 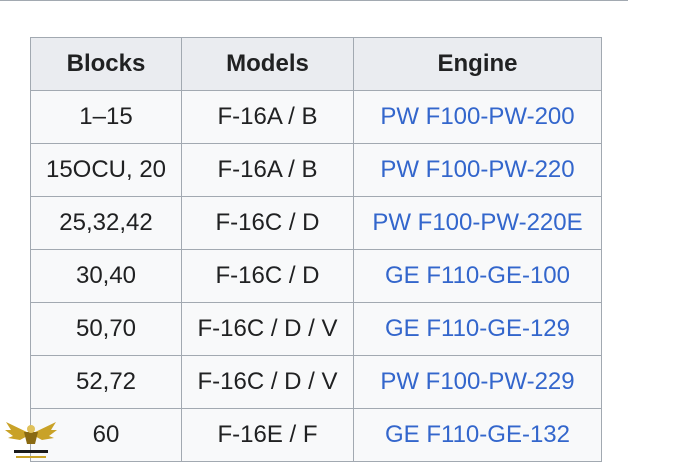 I want to click on engine-link: PW F100-PW-220, so click(x=477, y=169).